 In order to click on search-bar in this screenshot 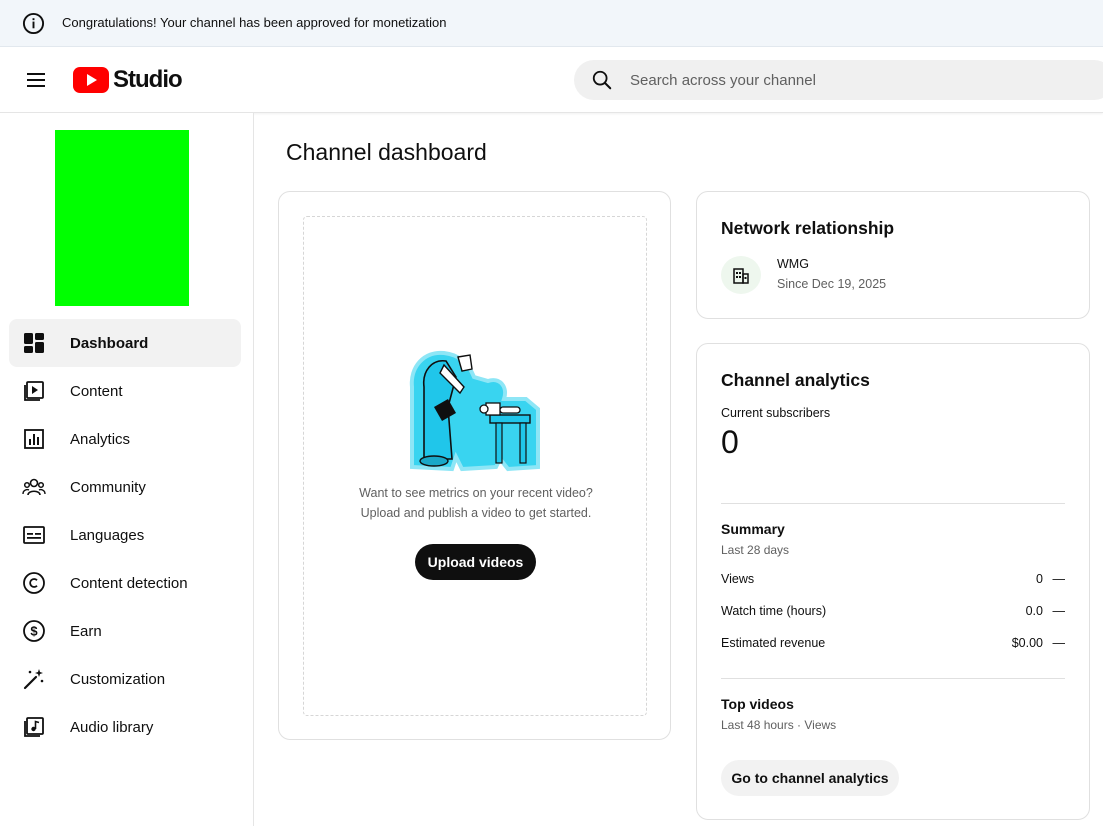, I will do `click(838, 80)`.